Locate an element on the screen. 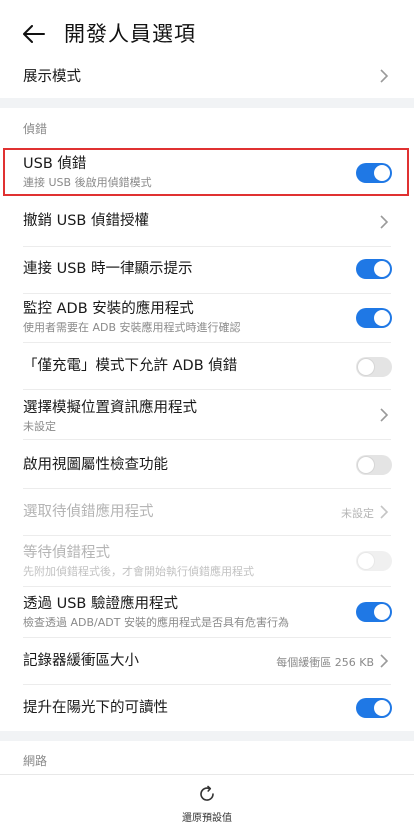 Image resolution: width=414 pixels, height=832 pixels. bottom-bar: 還原預設值 is located at coordinates (207, 803).